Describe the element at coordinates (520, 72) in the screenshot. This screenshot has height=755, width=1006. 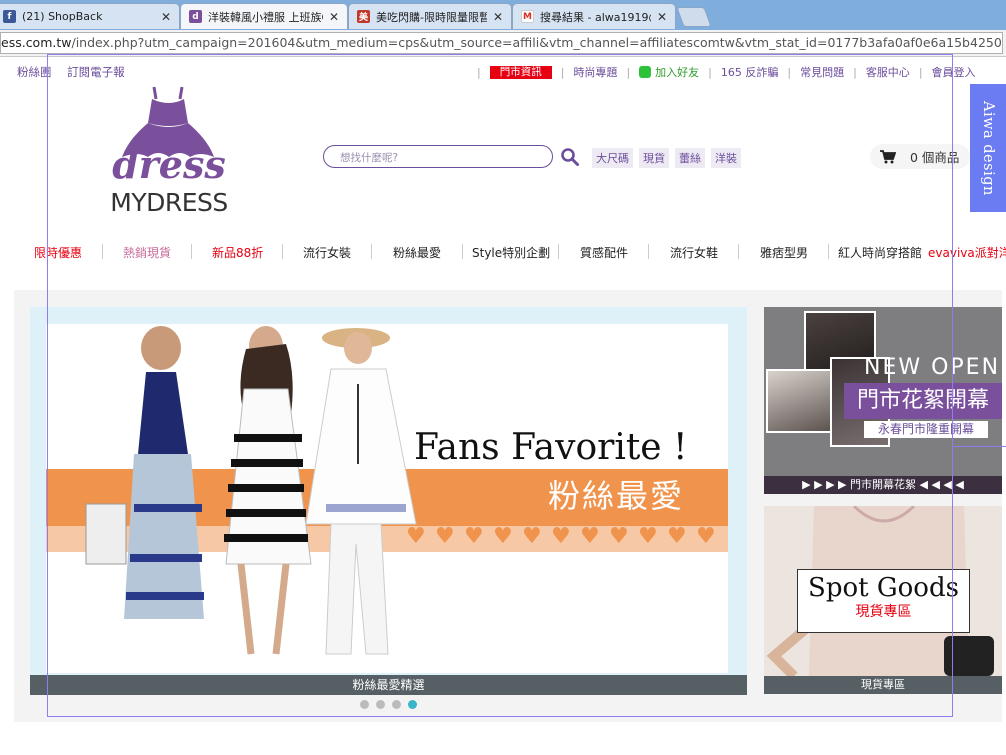
I see `store-info-link: 門市資訊` at that location.